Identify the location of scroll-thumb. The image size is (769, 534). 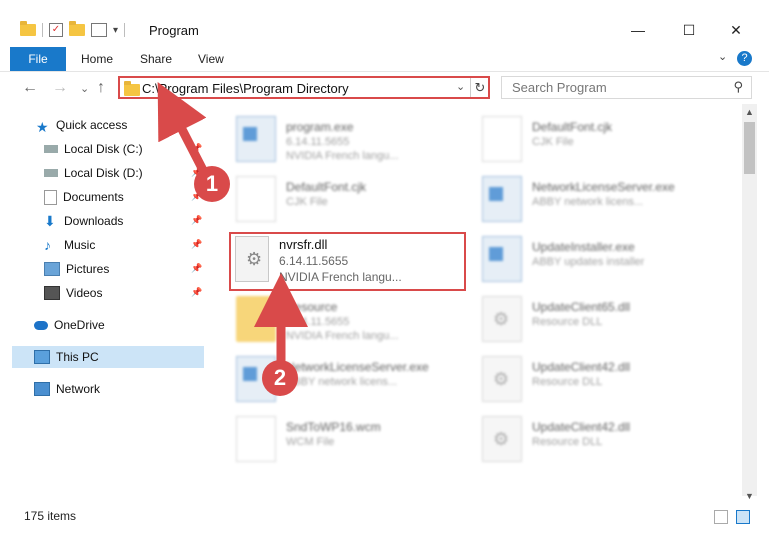
(749, 148).